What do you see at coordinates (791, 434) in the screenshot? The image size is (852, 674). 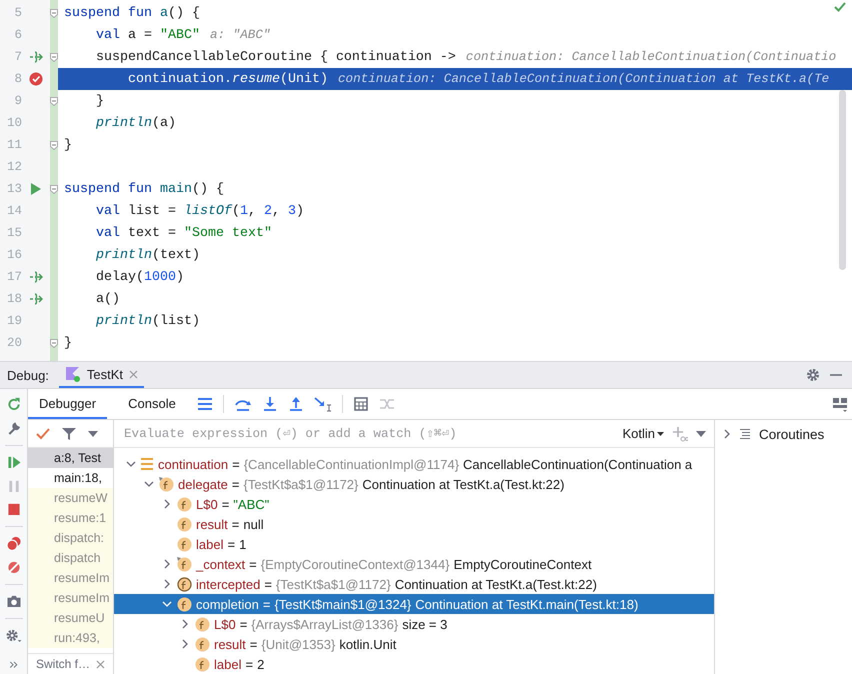 I see `coroutines-label: Coroutines` at bounding box center [791, 434].